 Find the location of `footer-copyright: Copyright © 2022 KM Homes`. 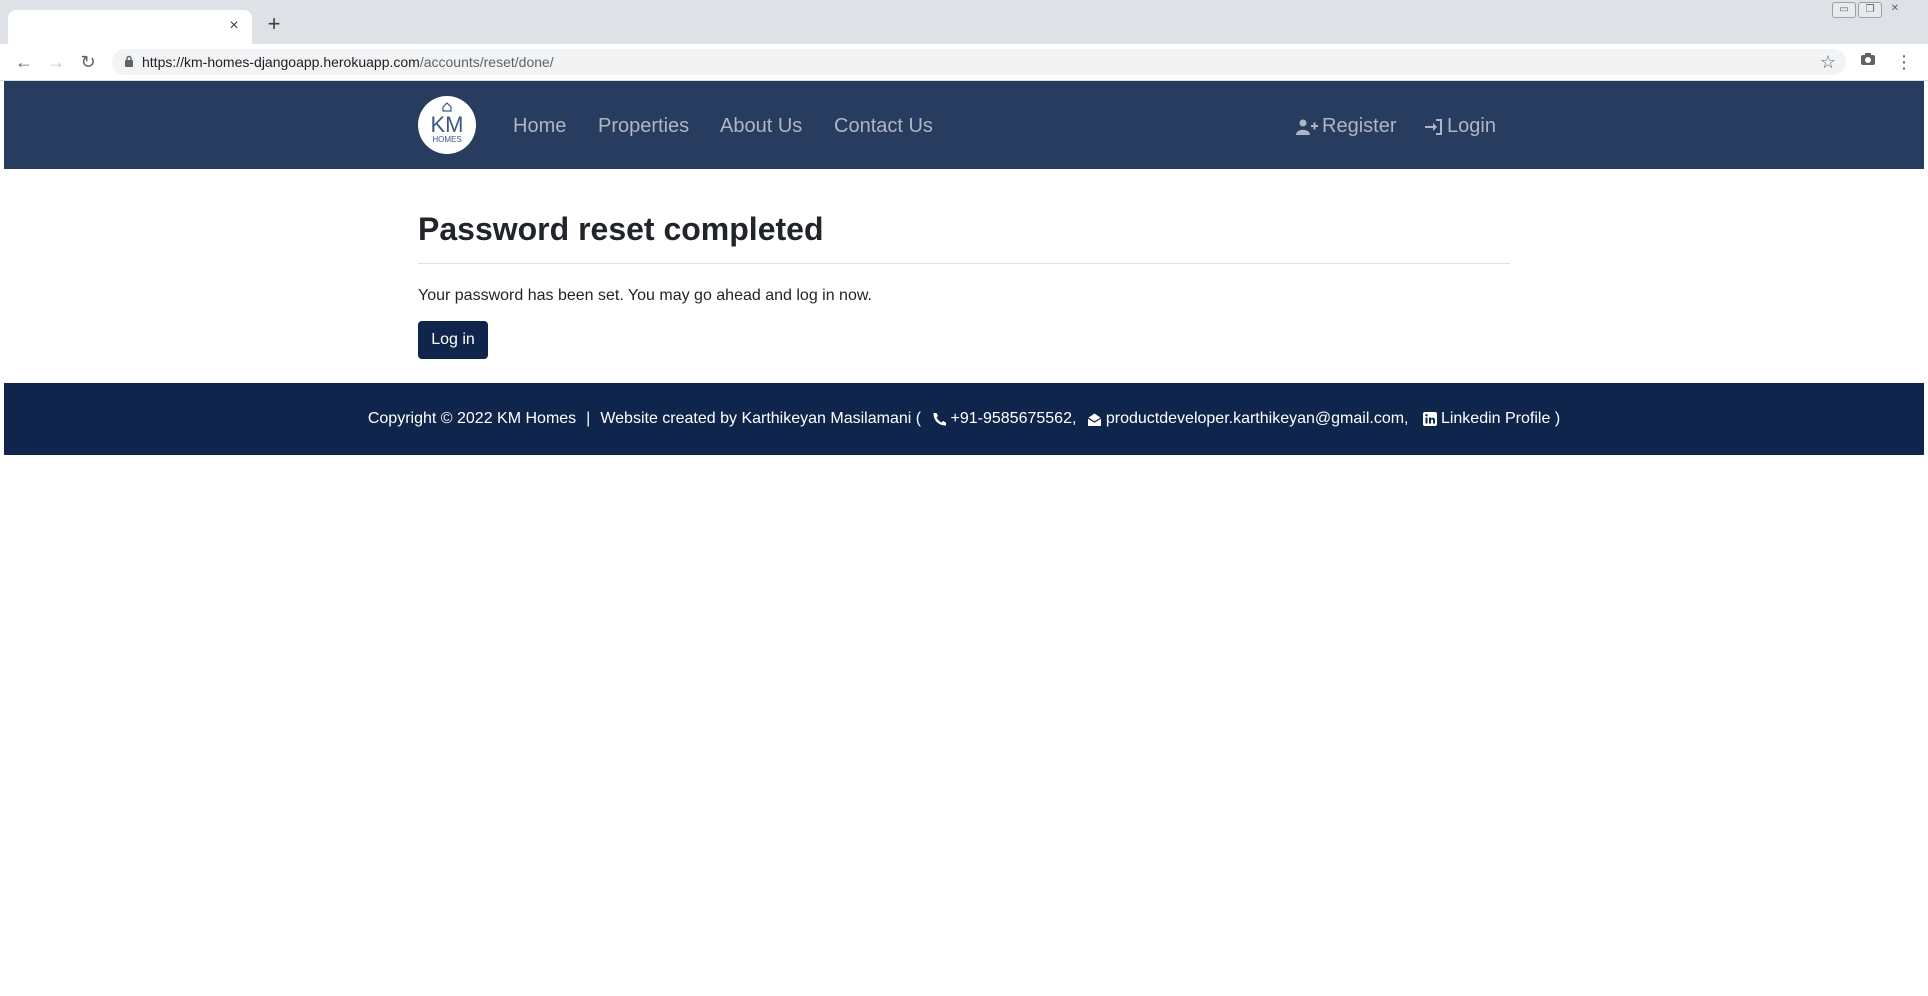

footer-copyright: Copyright © 2022 KM Homes is located at coordinates (472, 418).